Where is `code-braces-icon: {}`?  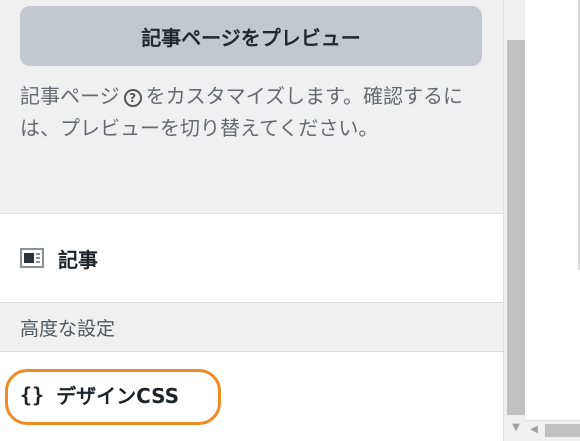
code-braces-icon: {} is located at coordinates (32, 394).